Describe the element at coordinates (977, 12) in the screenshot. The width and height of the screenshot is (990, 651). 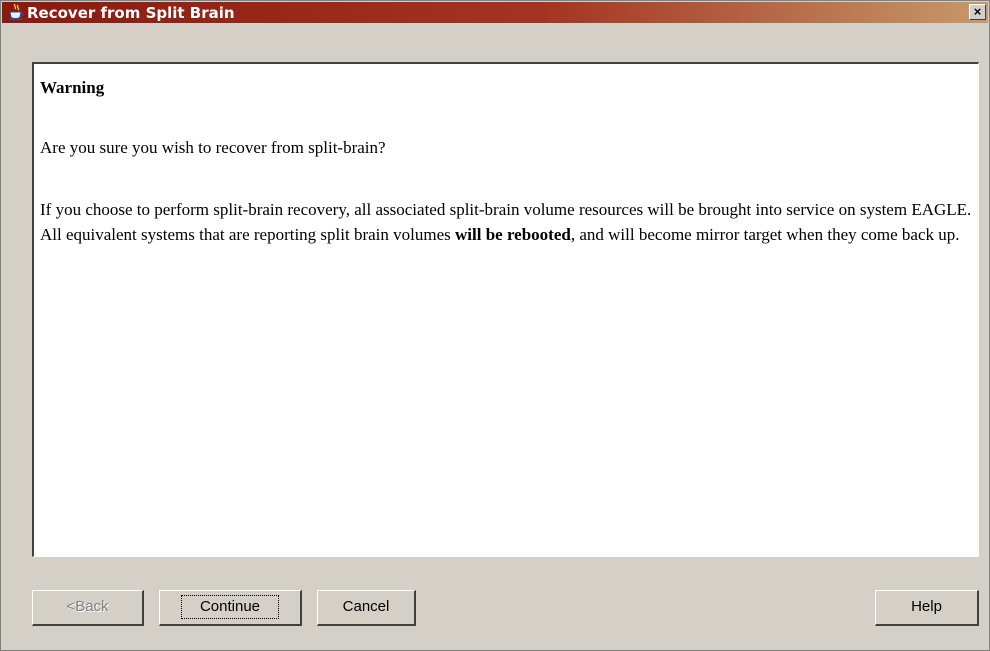
I see `close-button: ×` at that location.